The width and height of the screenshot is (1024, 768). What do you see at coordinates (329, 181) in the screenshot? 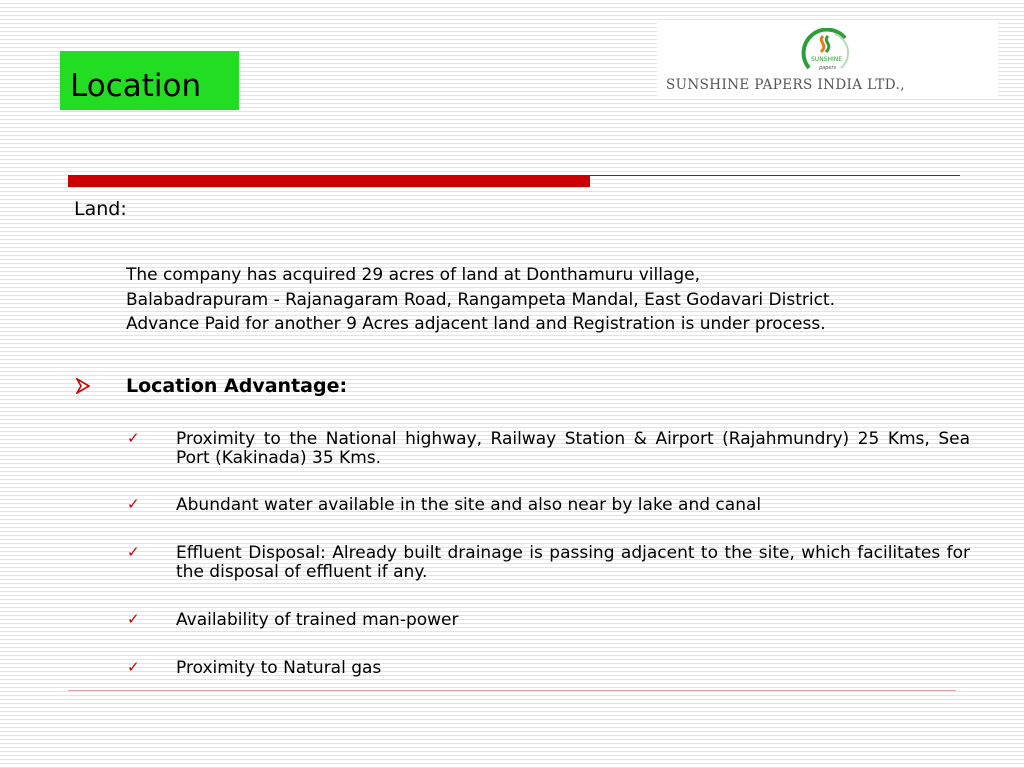
I see `red-divider-bar` at bounding box center [329, 181].